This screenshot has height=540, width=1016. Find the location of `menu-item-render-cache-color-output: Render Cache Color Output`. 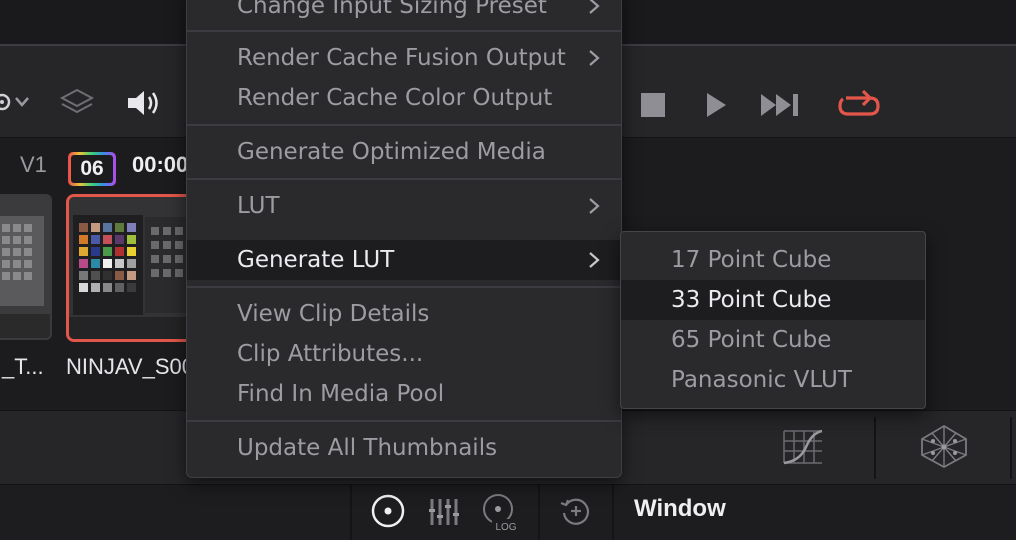

menu-item-render-cache-color-output: Render Cache Color Output is located at coordinates (404, 98).